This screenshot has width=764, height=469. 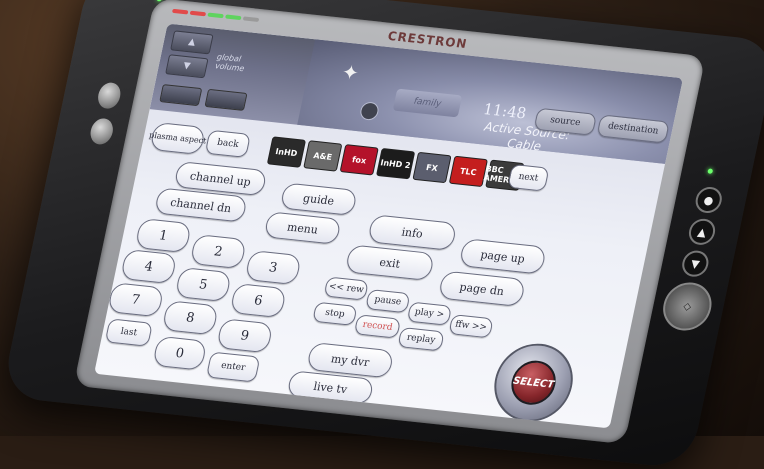 I want to click on volume-down-button: ▼, so click(x=187, y=66).